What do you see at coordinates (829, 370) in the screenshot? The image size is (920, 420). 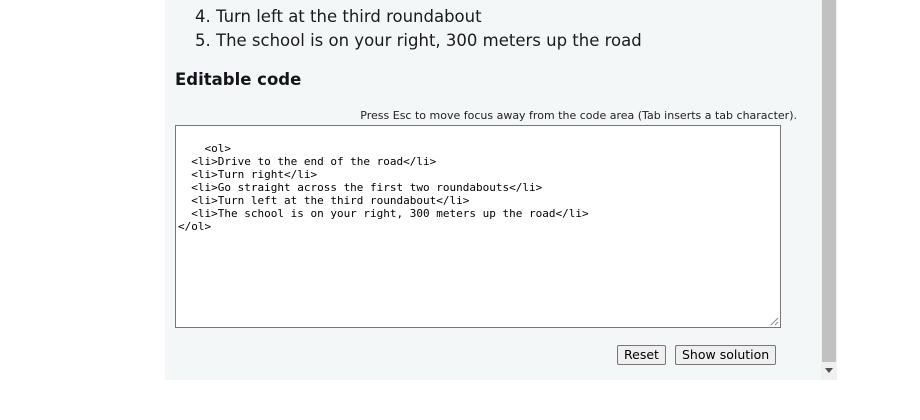 I see `scroll-down-arrow-icon` at bounding box center [829, 370].